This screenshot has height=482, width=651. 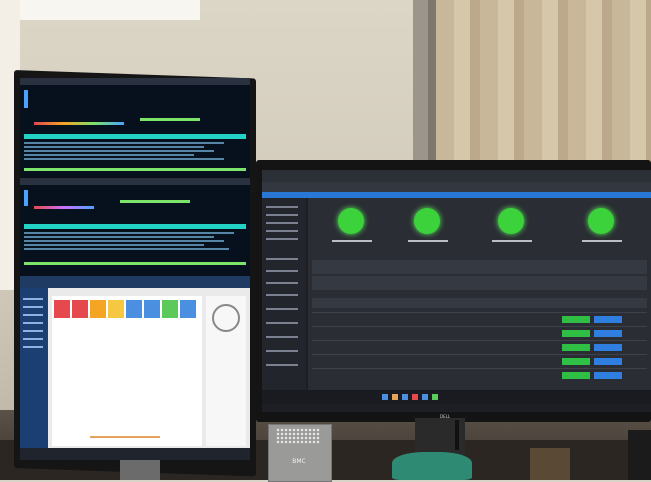 What do you see at coordinates (135, 181) in the screenshot?
I see `terminal-titlebar` at bounding box center [135, 181].